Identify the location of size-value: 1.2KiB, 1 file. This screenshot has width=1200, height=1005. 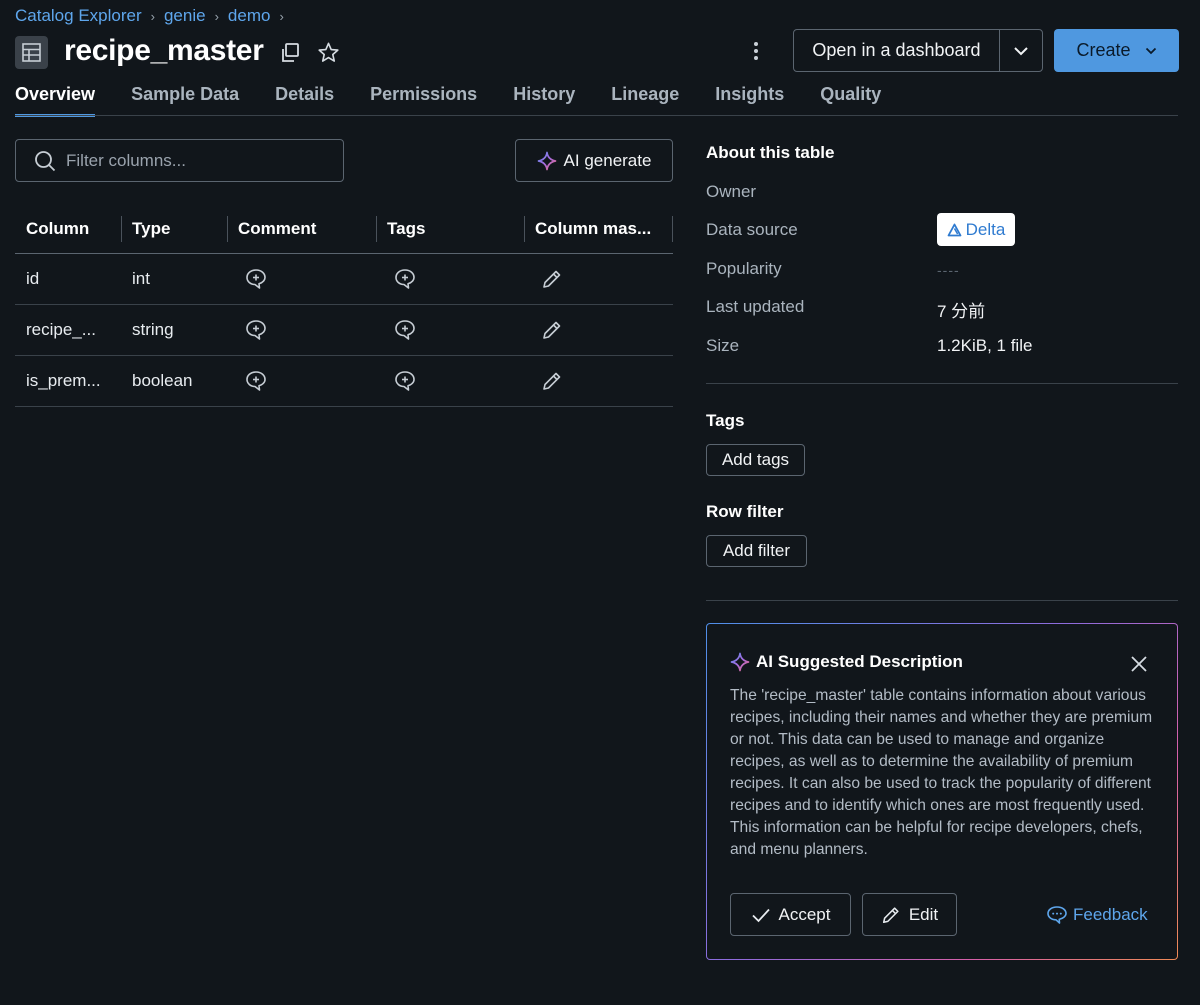
(985, 345).